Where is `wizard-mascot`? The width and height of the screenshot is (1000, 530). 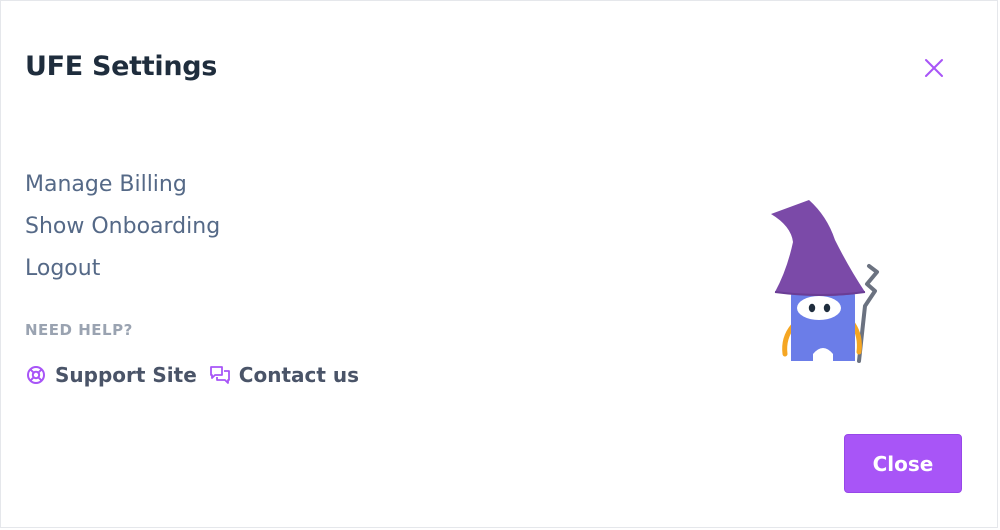
wizard-mascot is located at coordinates (826, 281).